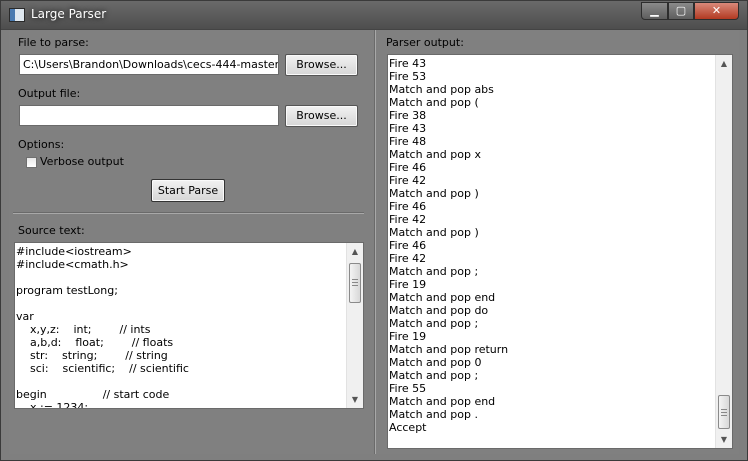 The image size is (748, 461). Describe the element at coordinates (149, 115) in the screenshot. I see `output-file-input` at that location.